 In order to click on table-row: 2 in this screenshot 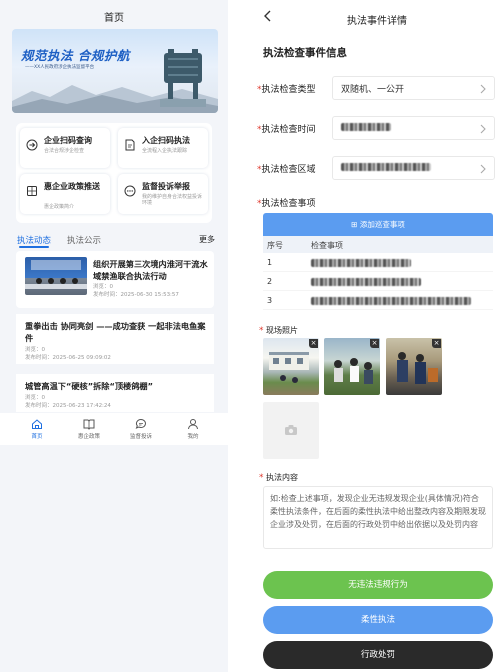, I will do `click(378, 281)`.